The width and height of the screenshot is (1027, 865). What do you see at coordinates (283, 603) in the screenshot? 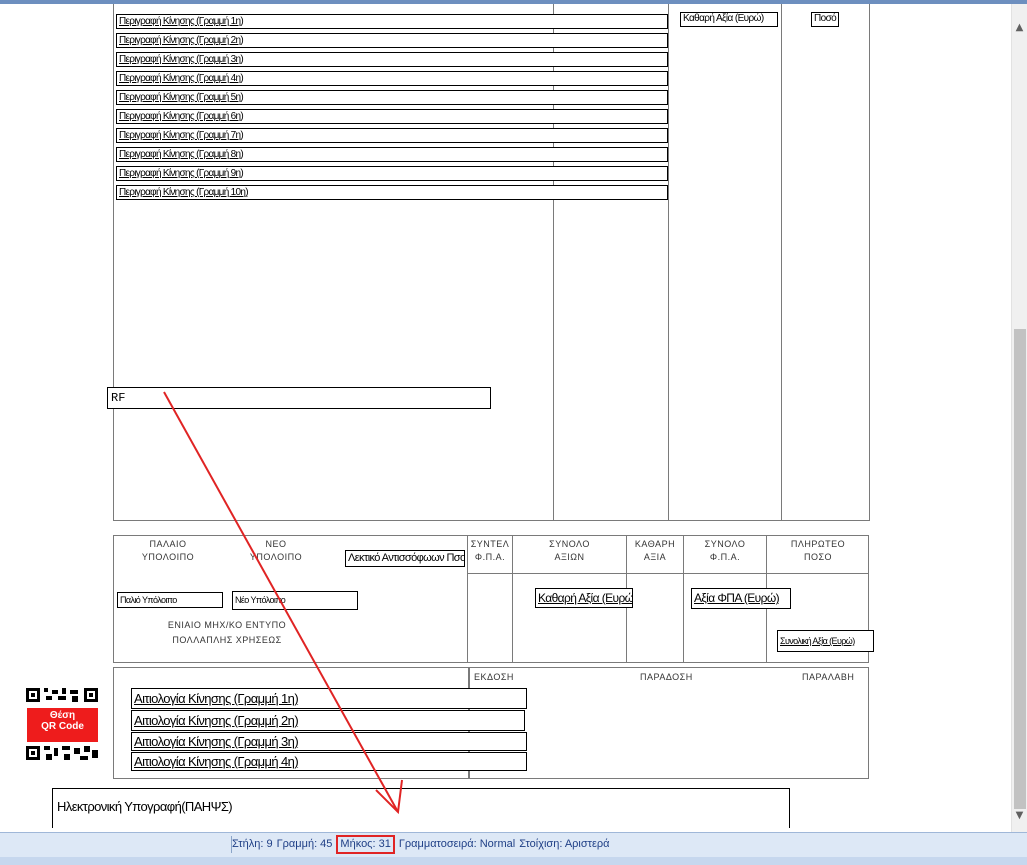
I see `annotation-arrow-icon` at bounding box center [283, 603].